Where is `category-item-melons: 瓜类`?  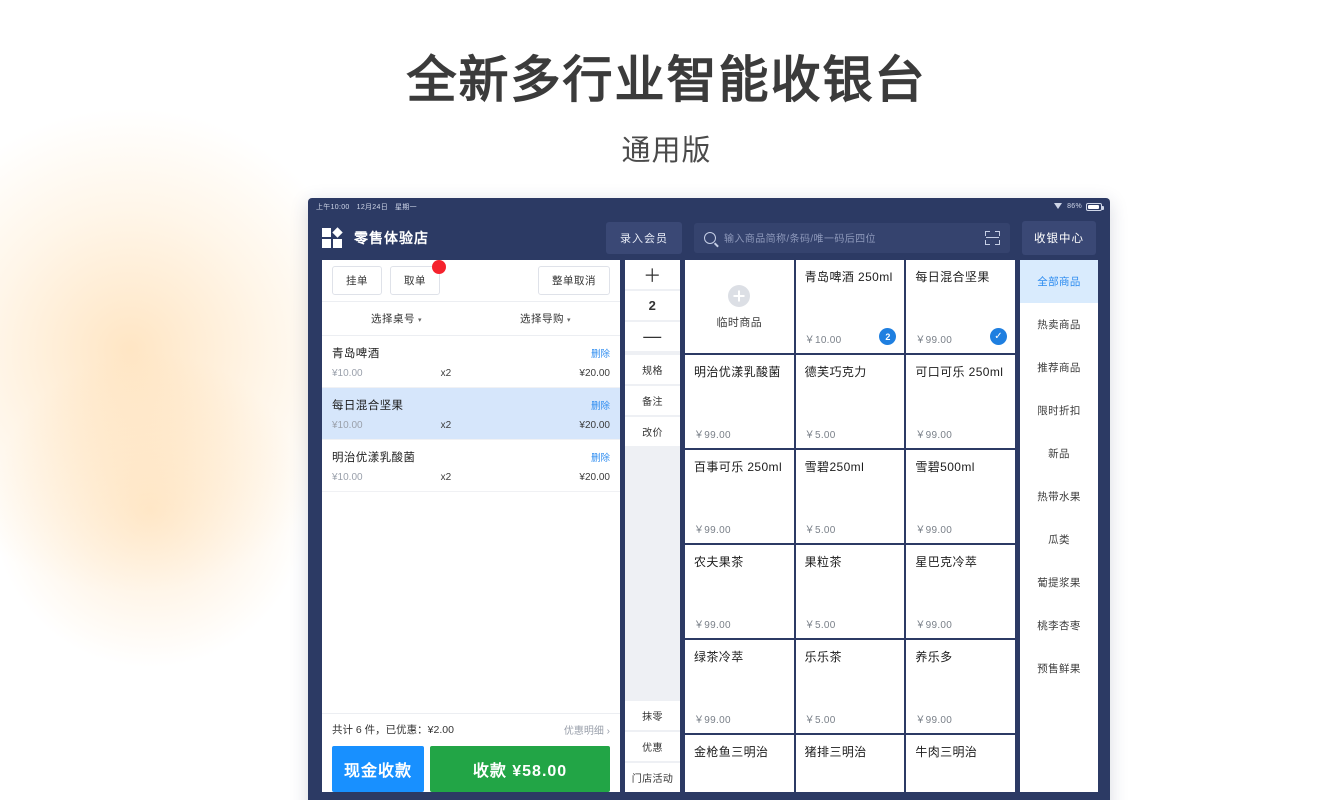 category-item-melons: 瓜类 is located at coordinates (1059, 539).